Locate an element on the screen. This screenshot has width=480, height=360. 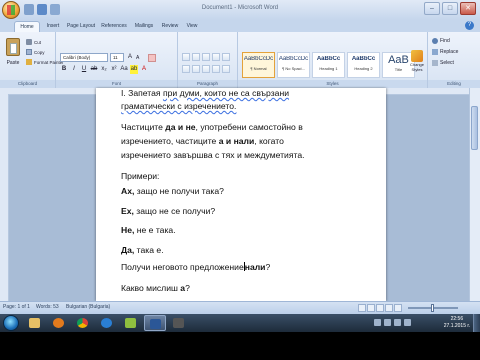
underline-button: U is located at coordinates (84, 69).